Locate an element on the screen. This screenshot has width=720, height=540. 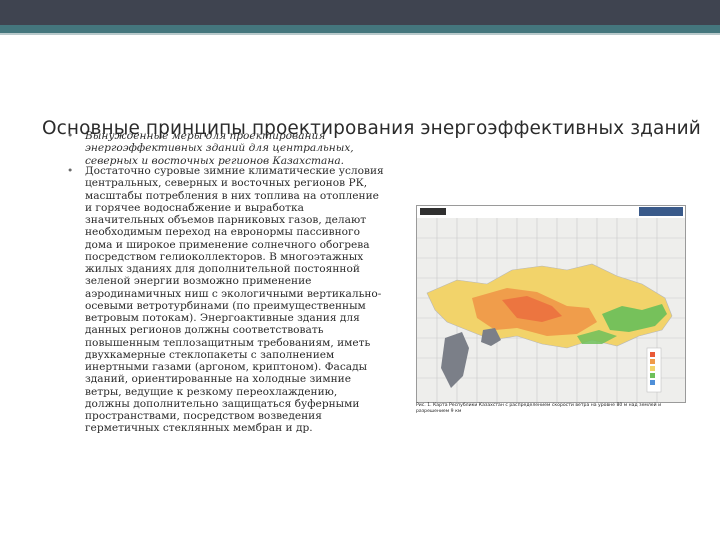
map-badge is located at coordinates (661, 211).